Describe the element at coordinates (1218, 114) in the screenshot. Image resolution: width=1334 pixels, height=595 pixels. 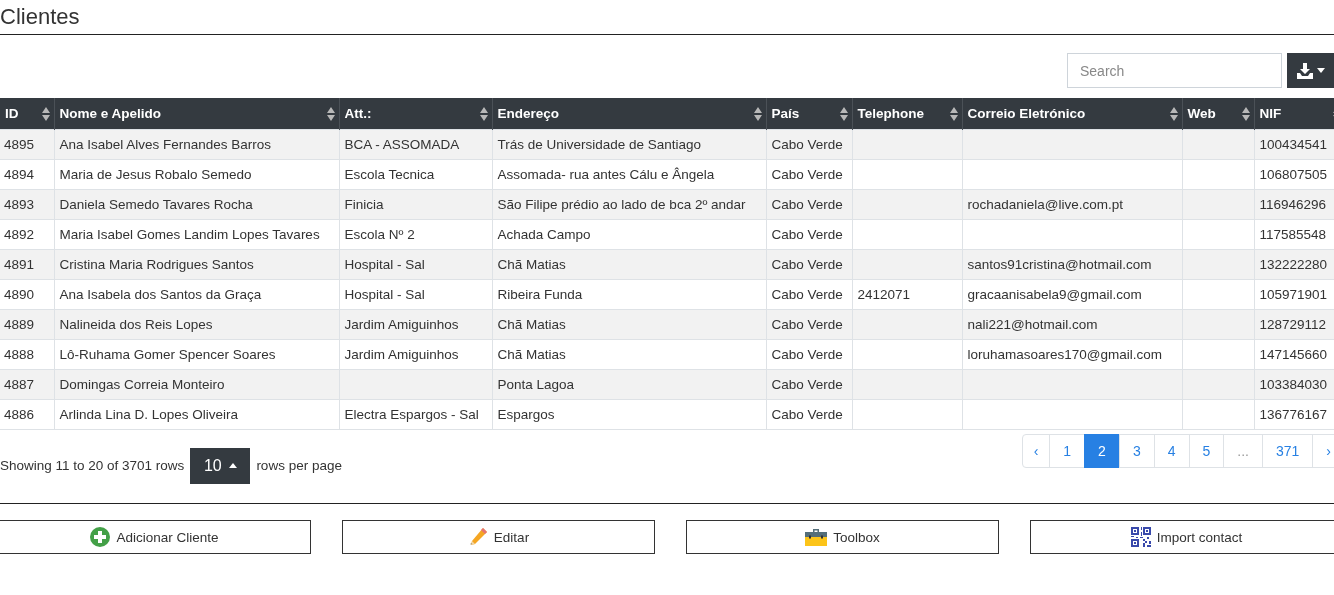
I see `column-header: Web` at that location.